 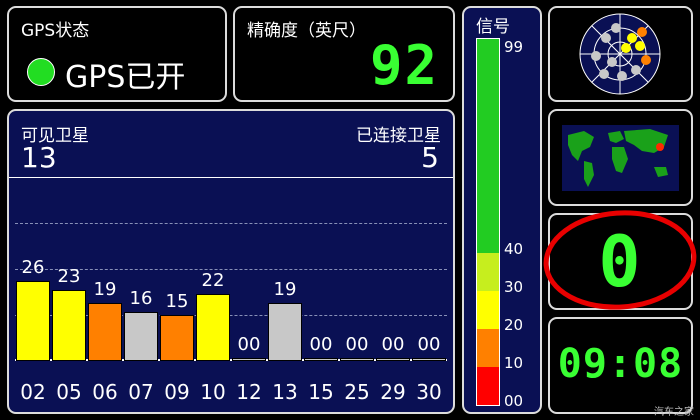 I want to click on accuracy-value: 92, so click(x=404, y=65).